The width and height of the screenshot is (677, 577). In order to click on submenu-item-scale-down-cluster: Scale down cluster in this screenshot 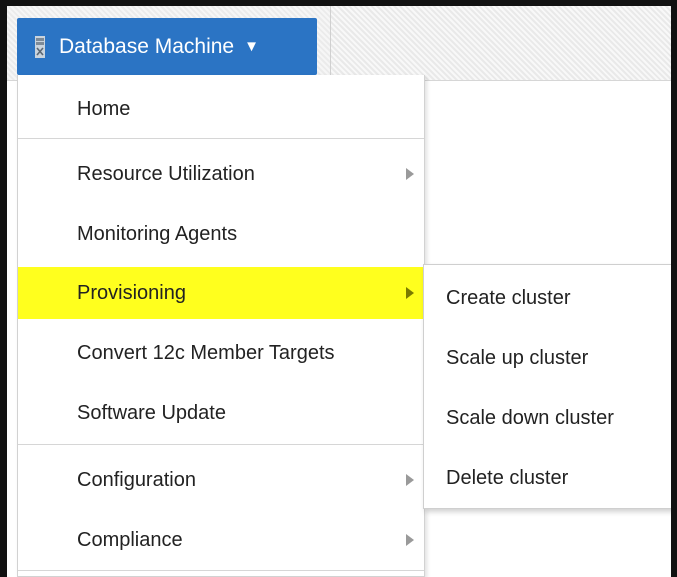, I will do `click(550, 418)`.